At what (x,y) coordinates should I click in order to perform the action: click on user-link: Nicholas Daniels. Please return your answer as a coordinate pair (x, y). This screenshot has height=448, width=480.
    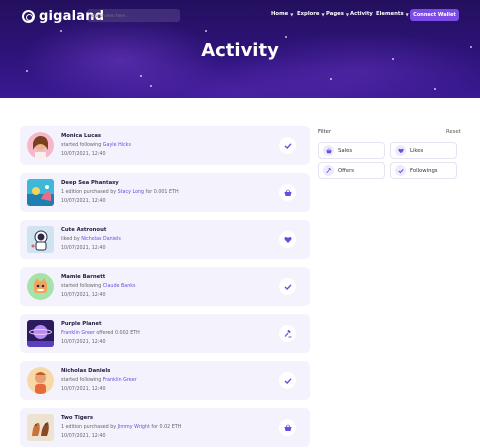
    Looking at the image, I should click on (101, 239).